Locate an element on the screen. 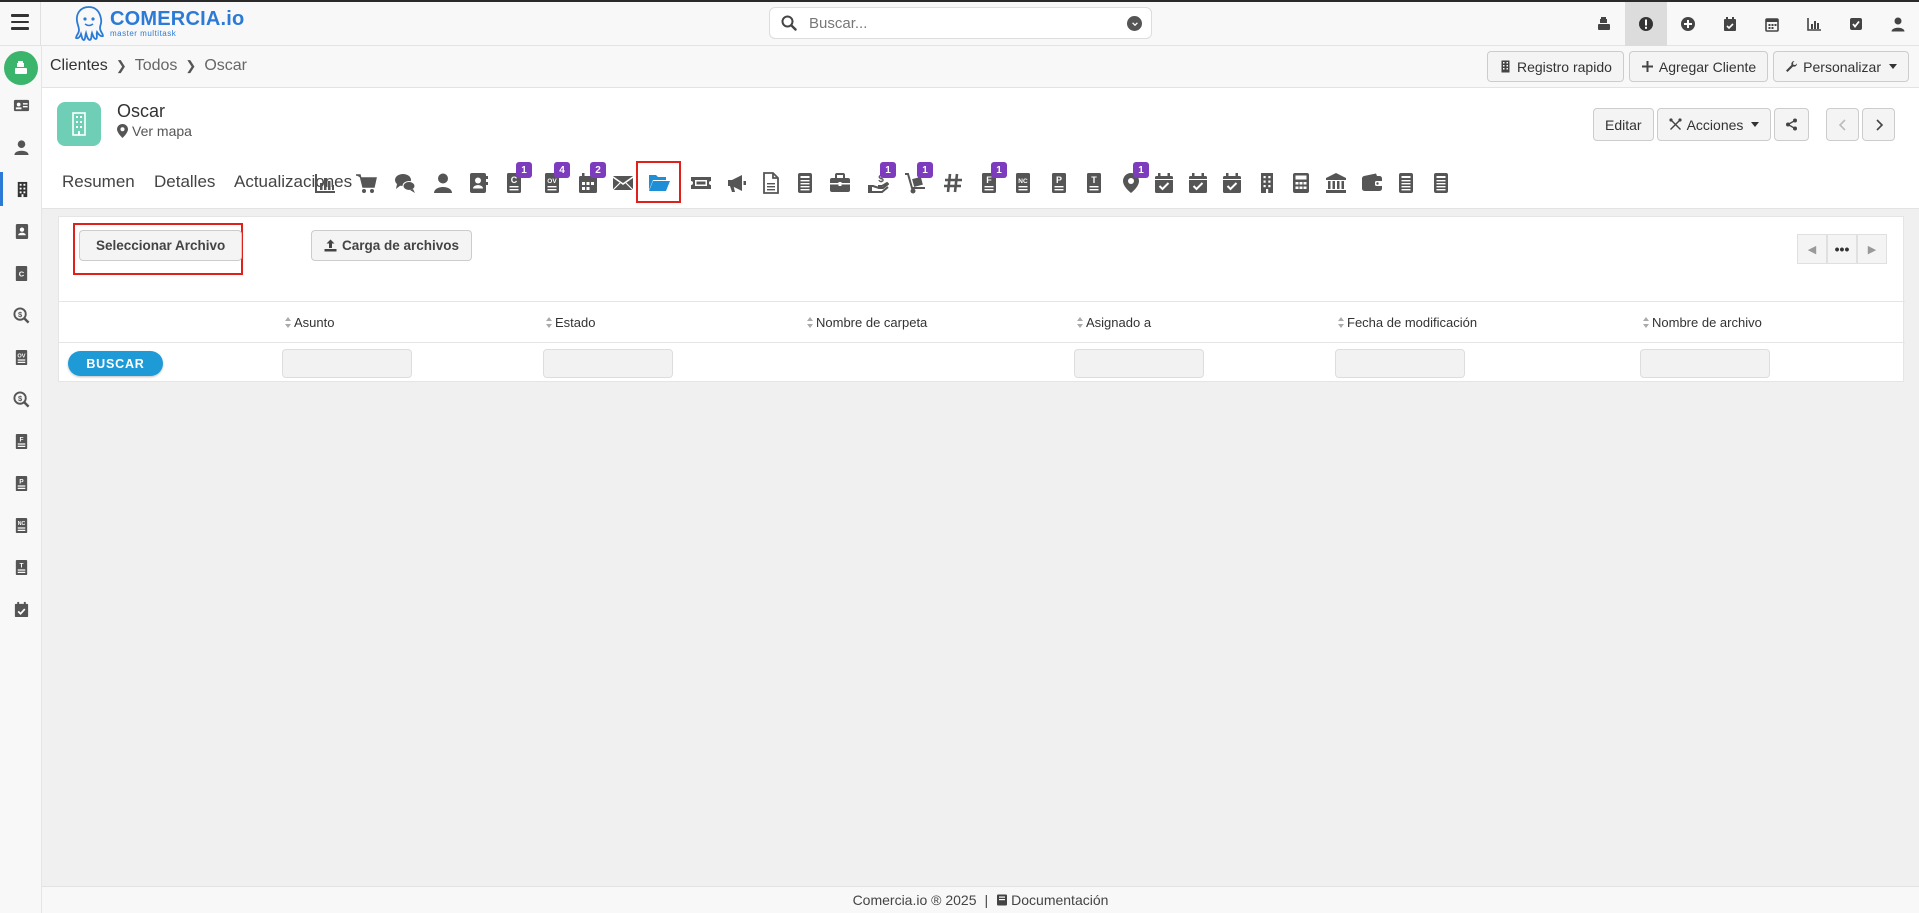  filter-estado-input is located at coordinates (608, 363).